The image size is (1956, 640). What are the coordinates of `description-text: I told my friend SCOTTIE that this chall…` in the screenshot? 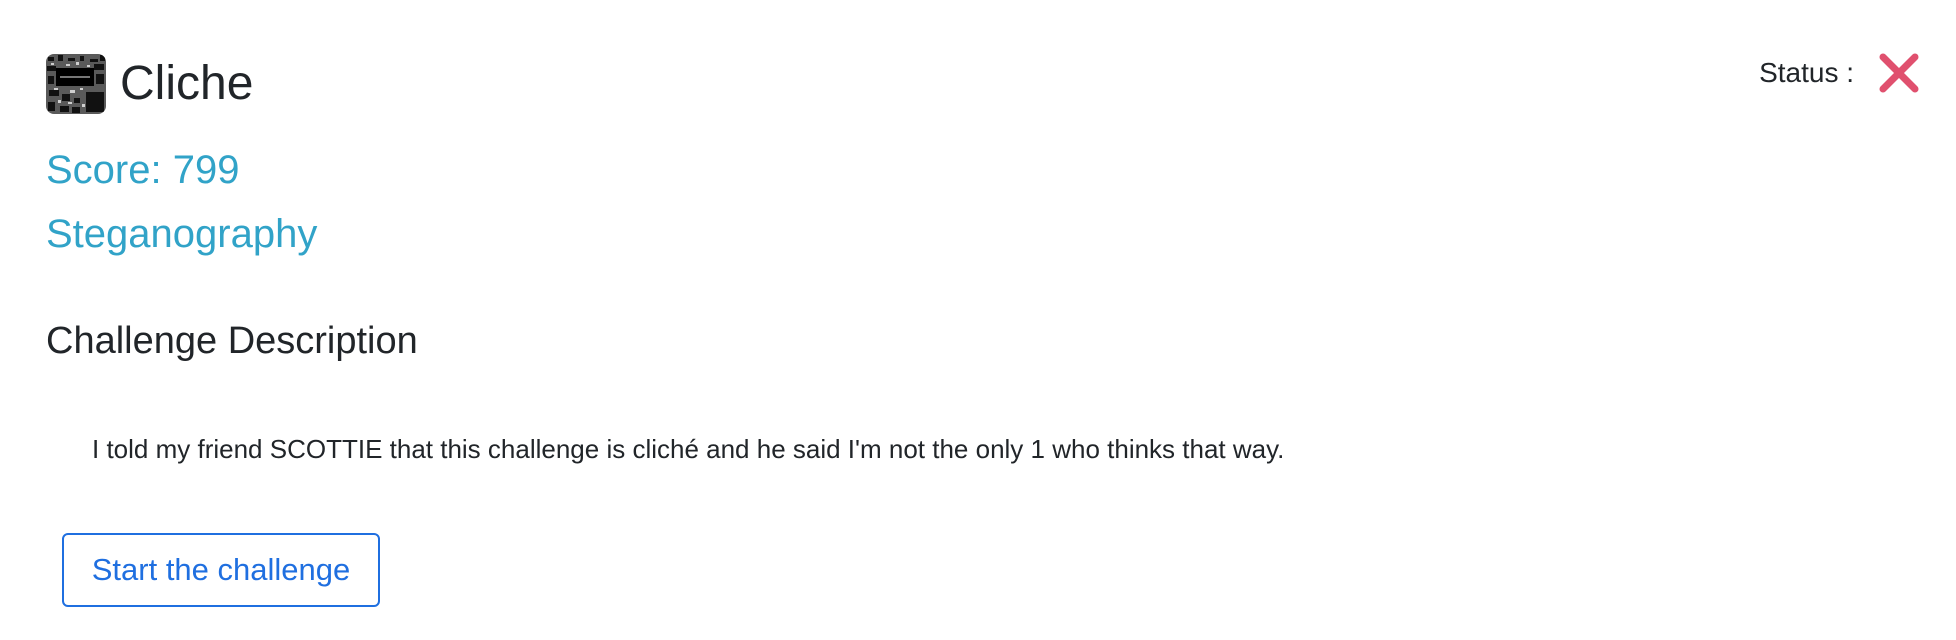 It's located at (688, 449).